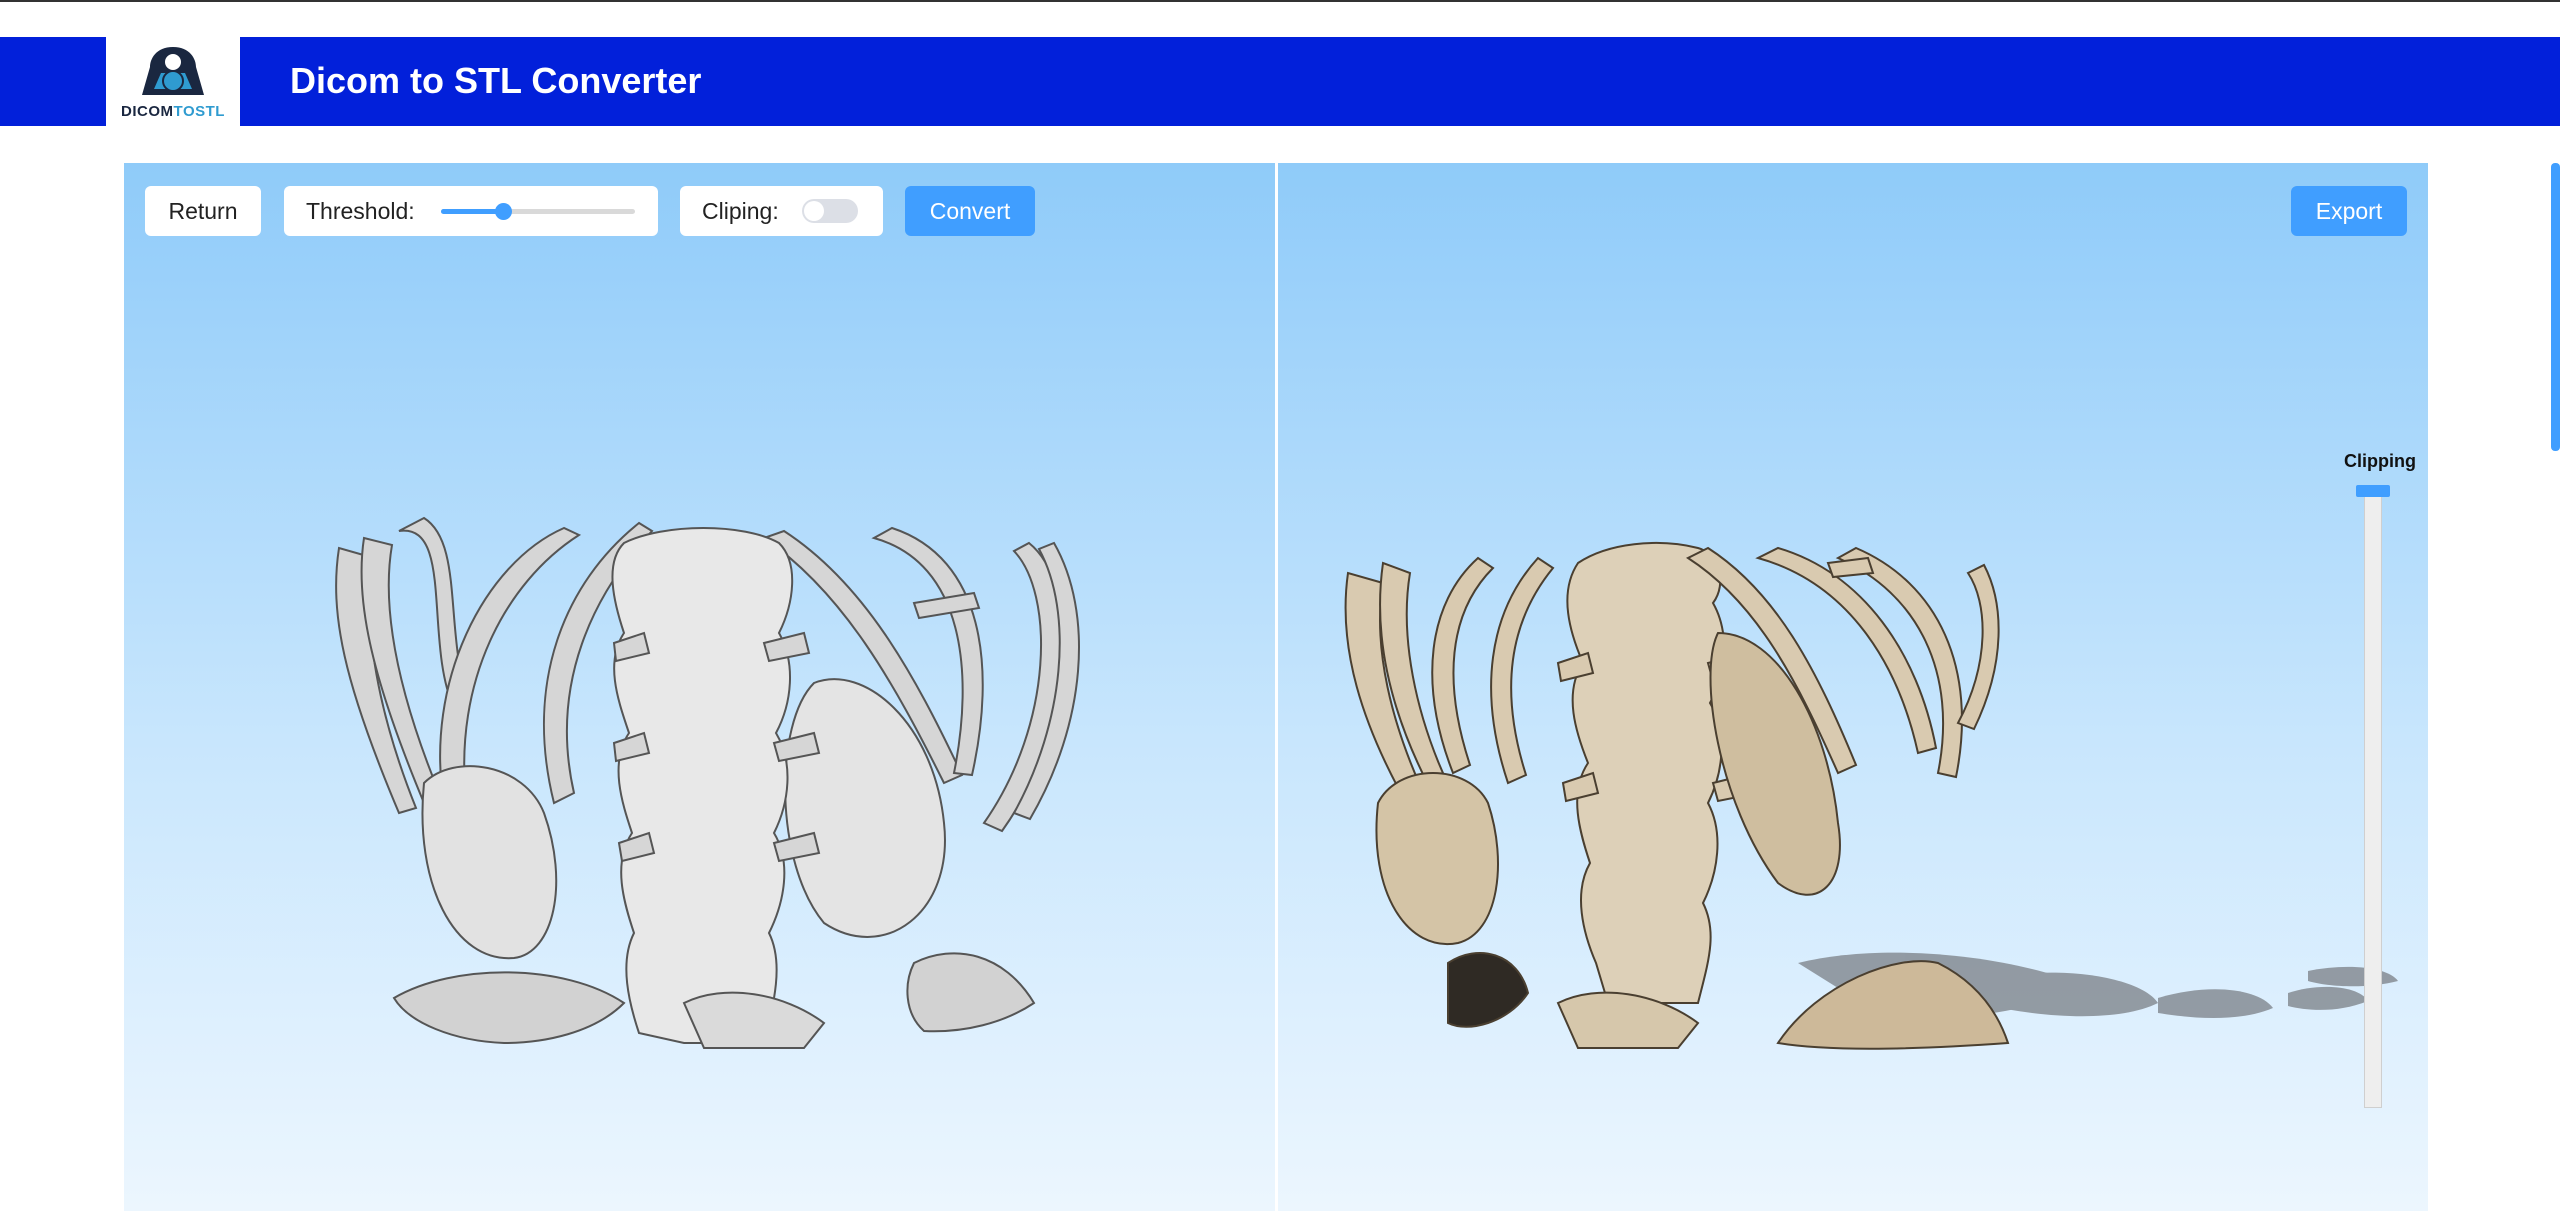 This screenshot has width=2560, height=1211. Describe the element at coordinates (781, 211) in the screenshot. I see `clipping-control: Cliping:` at that location.